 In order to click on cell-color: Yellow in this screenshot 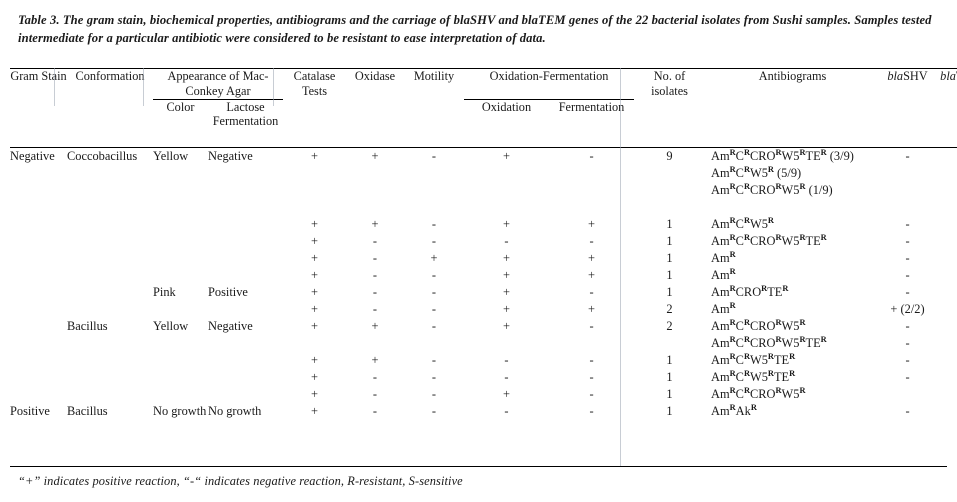, I will do `click(180, 156)`.